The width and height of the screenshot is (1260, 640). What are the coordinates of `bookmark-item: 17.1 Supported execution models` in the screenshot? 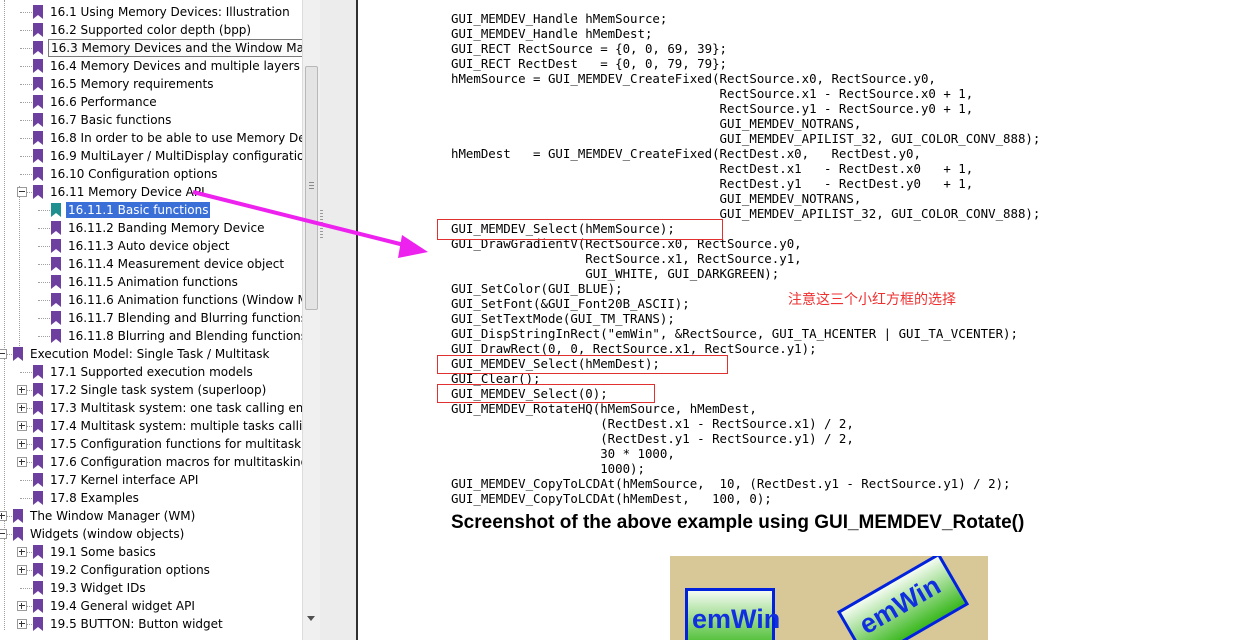 It's located at (151, 372).